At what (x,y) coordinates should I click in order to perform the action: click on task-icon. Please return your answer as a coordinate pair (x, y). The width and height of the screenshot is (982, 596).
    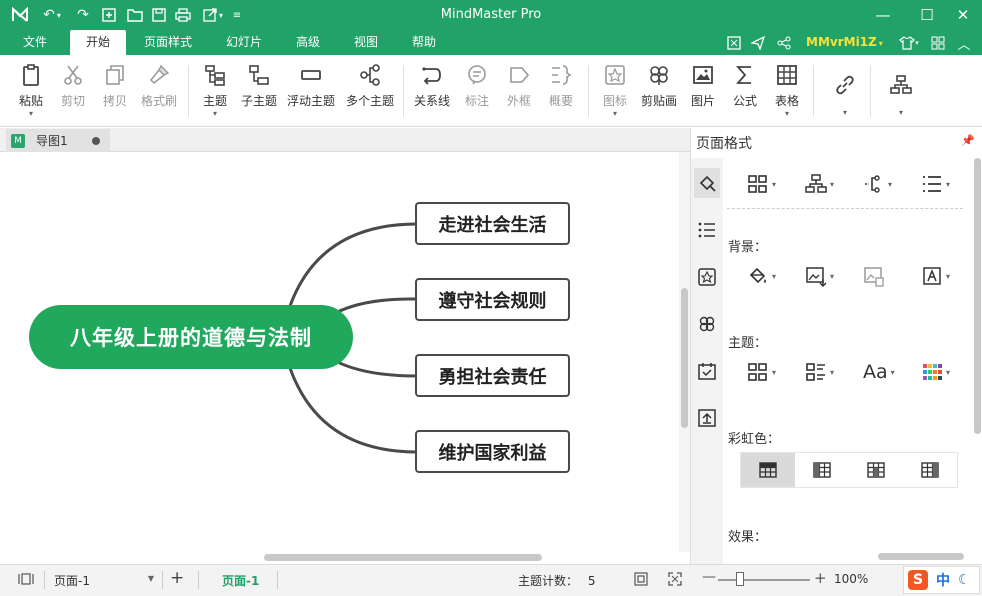
    Looking at the image, I should click on (707, 371).